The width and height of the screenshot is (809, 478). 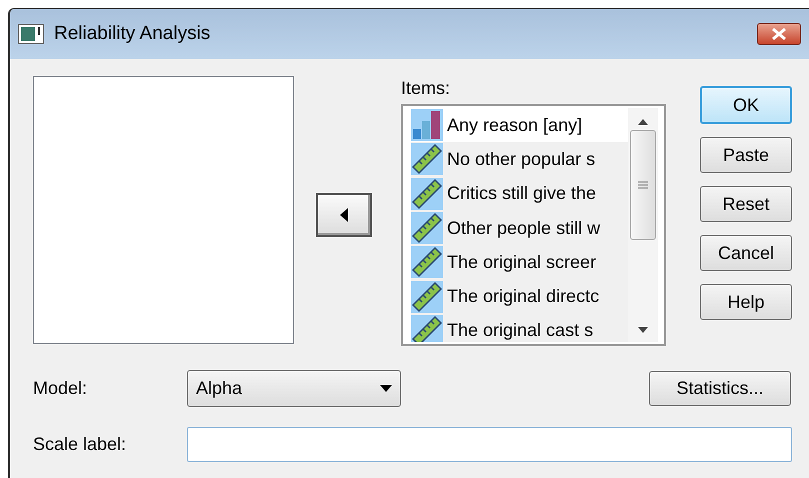 What do you see at coordinates (514, 125) in the screenshot?
I see `item-label: Any reason [any]` at bounding box center [514, 125].